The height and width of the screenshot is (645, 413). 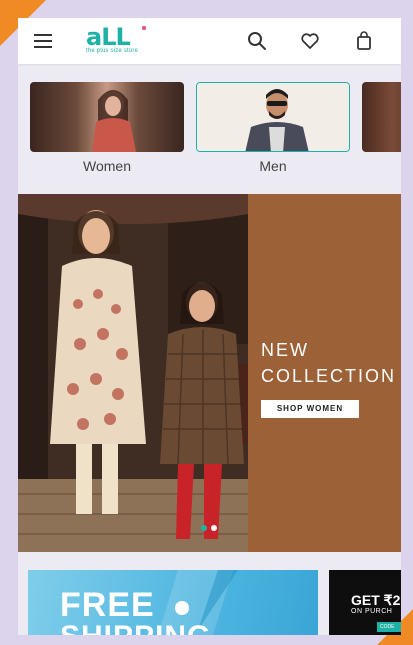 What do you see at coordinates (310, 41) in the screenshot?
I see `heart-icon` at bounding box center [310, 41].